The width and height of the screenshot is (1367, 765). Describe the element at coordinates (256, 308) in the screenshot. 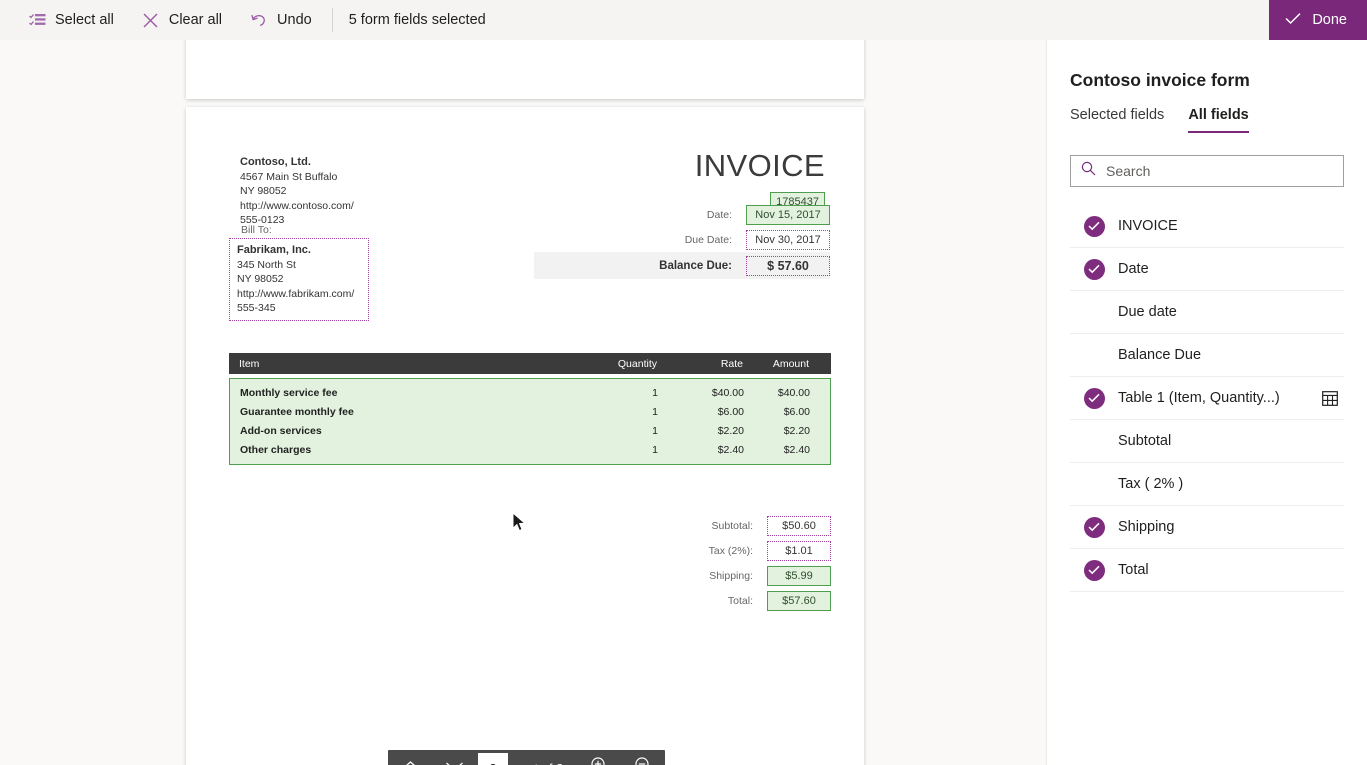

I see `bill-to-phone: 555-345` at that location.